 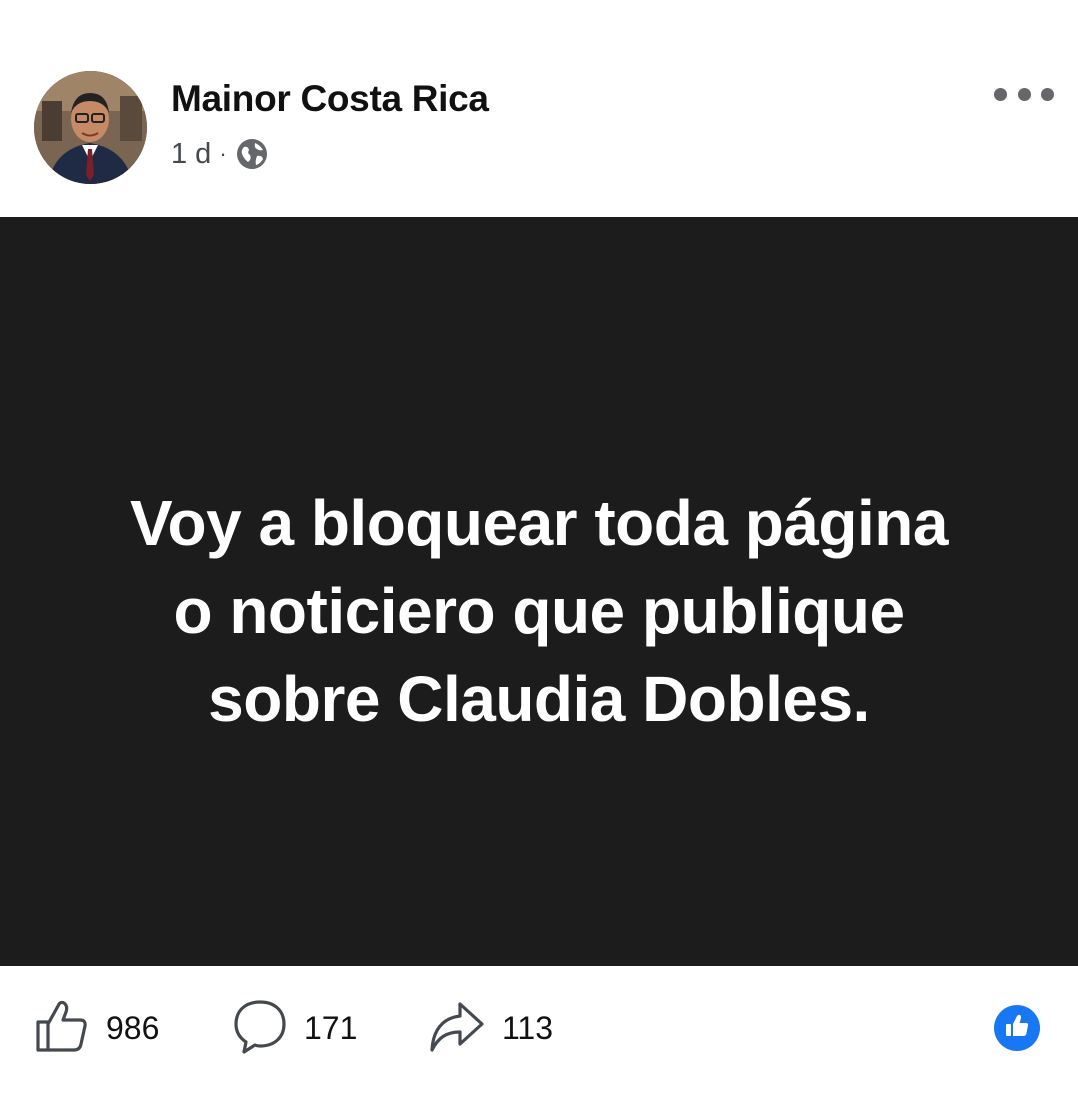 I want to click on like-reaction-badge, so click(x=1017, y=1028).